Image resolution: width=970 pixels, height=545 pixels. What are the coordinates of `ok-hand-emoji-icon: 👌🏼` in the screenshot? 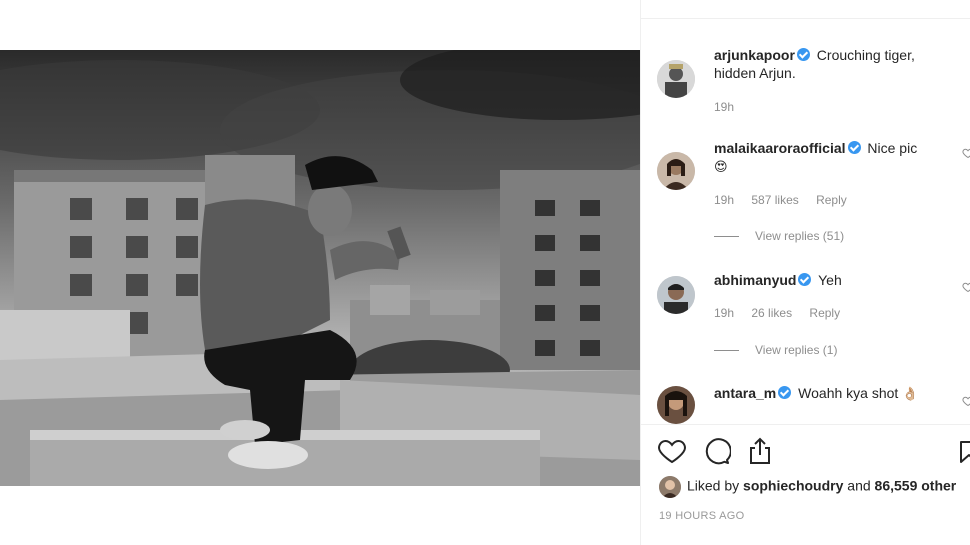 It's located at (910, 394).